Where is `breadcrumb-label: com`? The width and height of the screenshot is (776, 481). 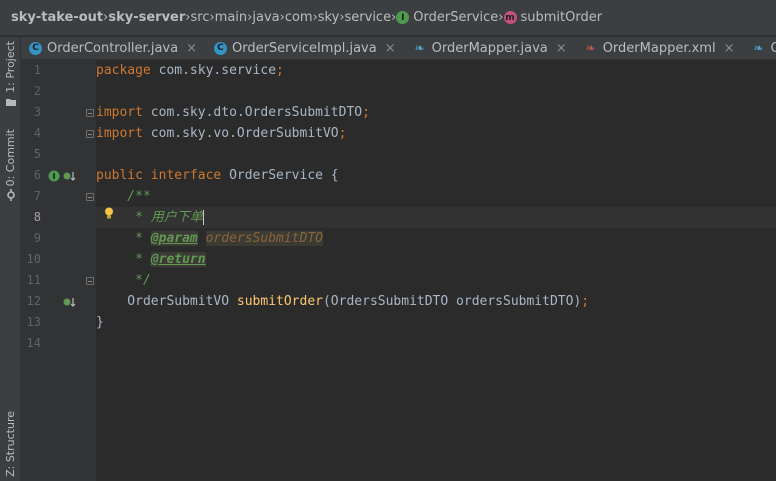
breadcrumb-label: com is located at coordinates (298, 17).